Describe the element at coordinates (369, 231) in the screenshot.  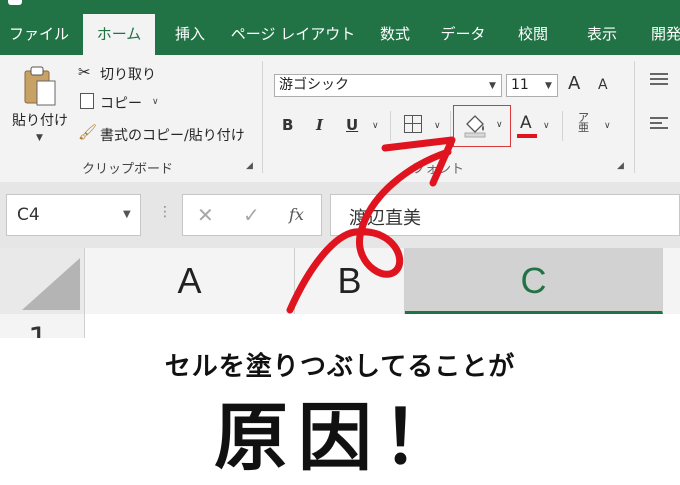
I see `arrow-stroke` at that location.